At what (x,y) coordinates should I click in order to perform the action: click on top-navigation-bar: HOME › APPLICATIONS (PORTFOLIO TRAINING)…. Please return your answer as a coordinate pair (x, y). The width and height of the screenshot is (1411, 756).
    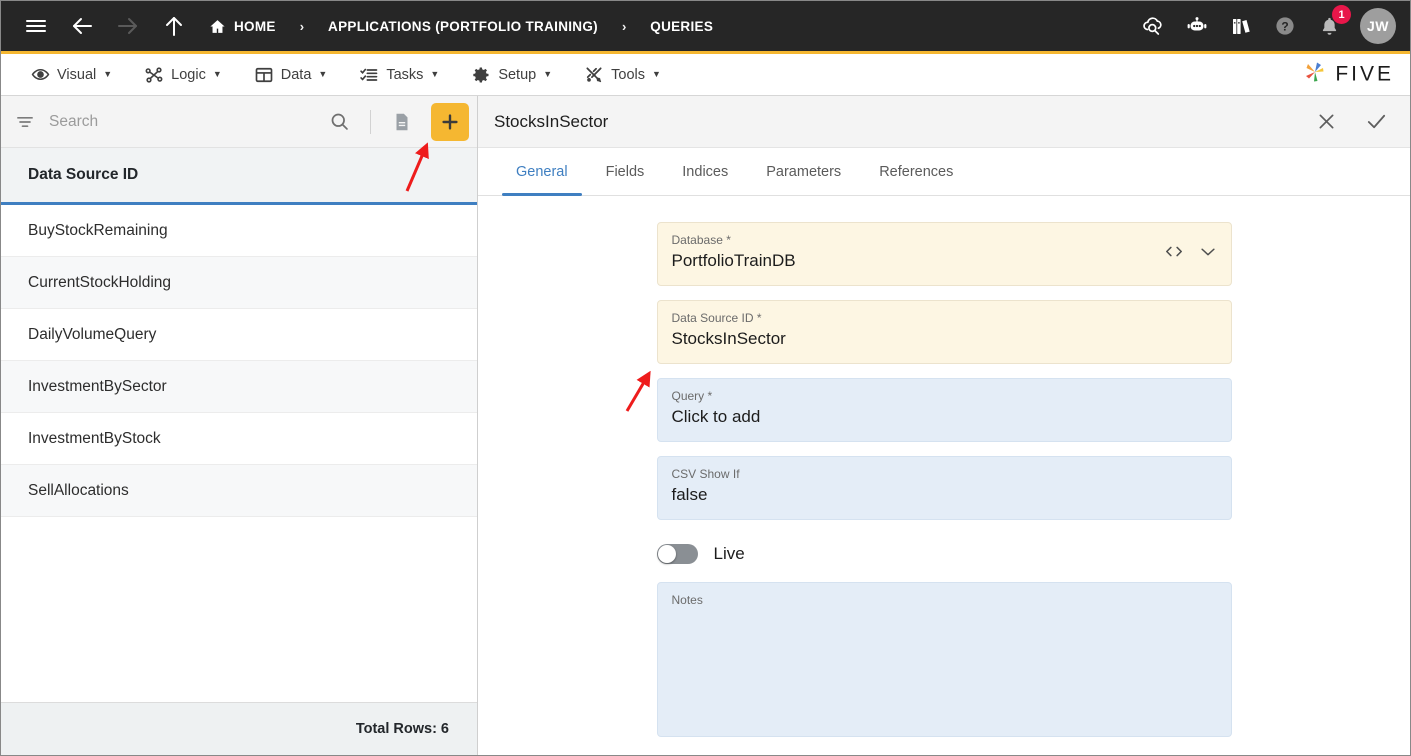
    Looking at the image, I should click on (705, 27).